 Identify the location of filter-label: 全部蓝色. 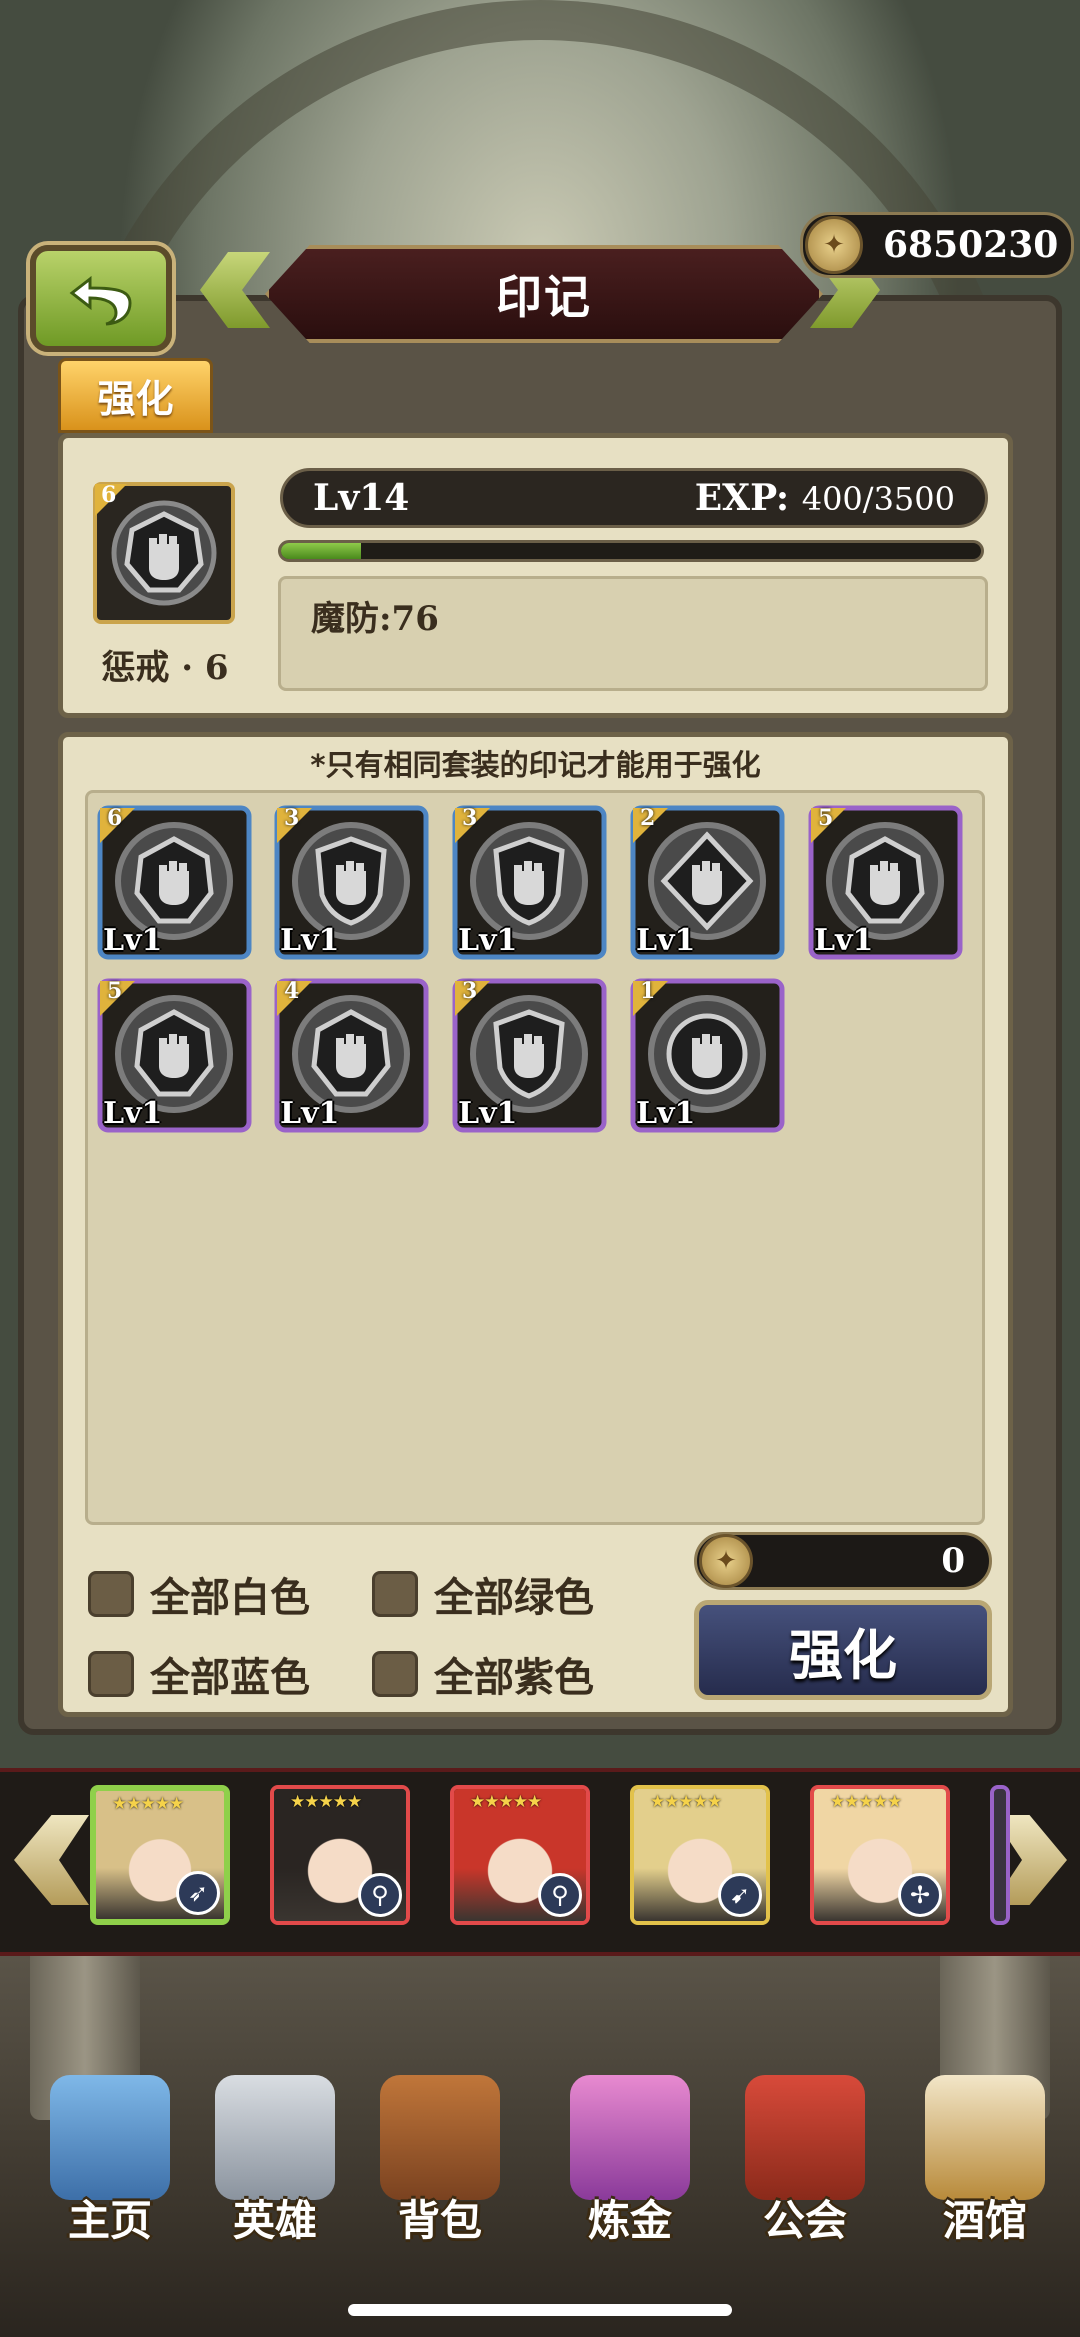
(230, 1678).